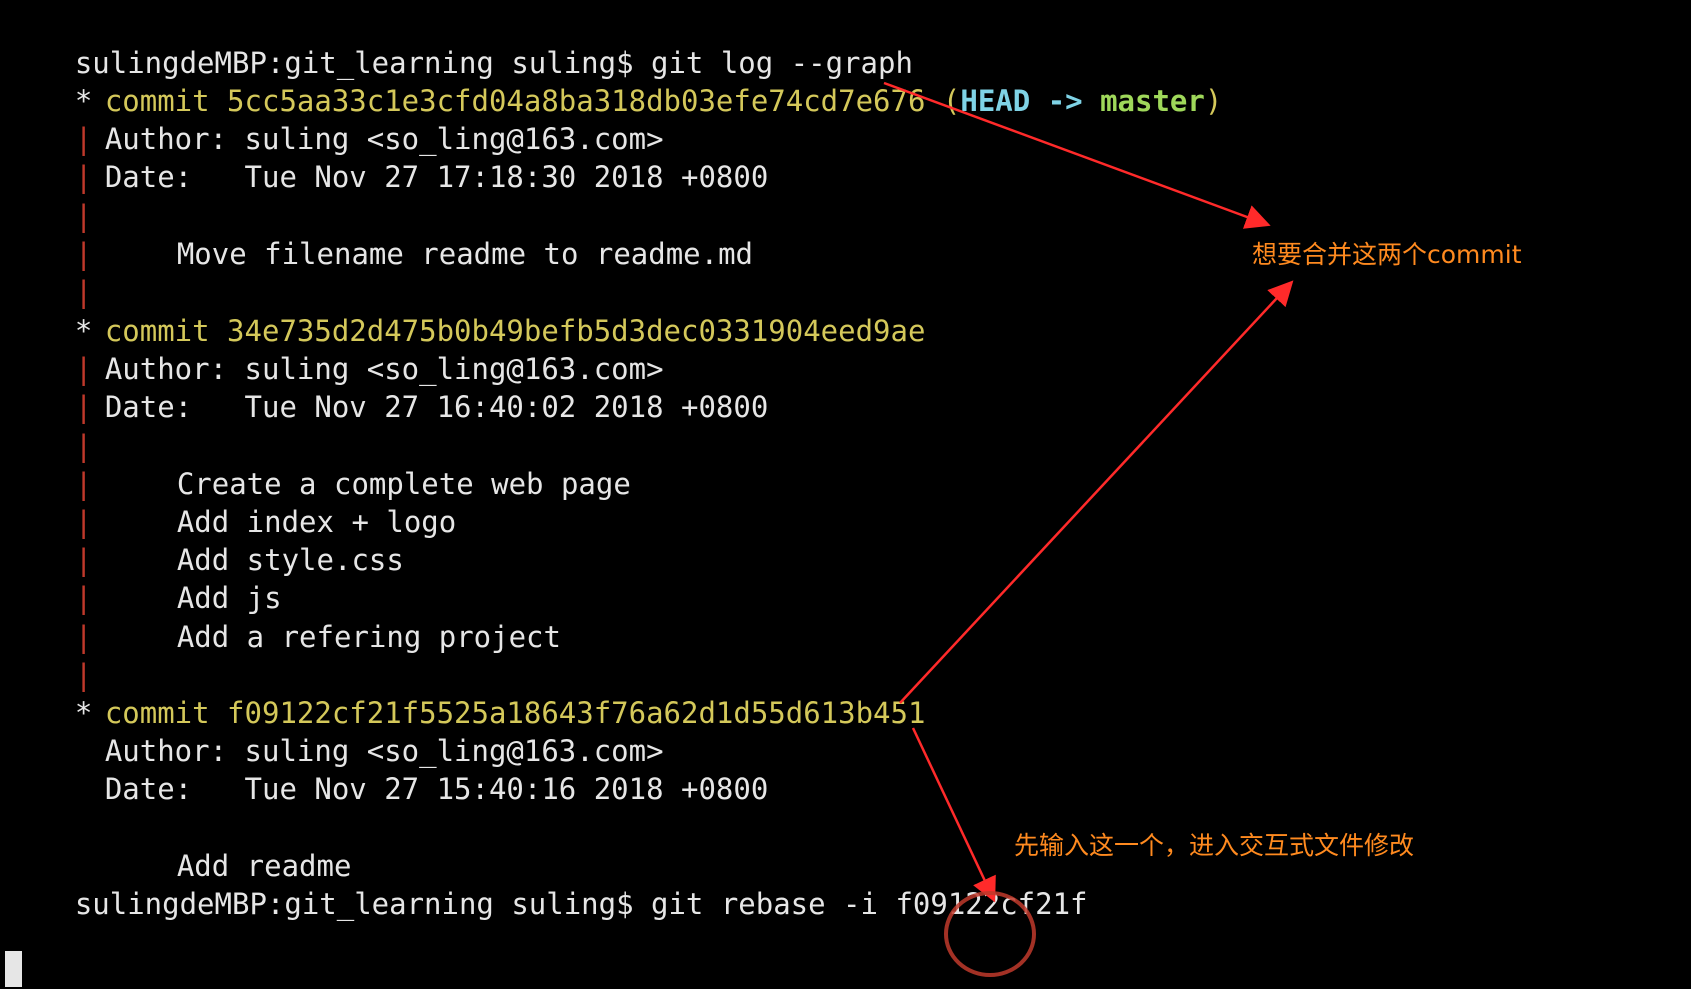  Describe the element at coordinates (1387, 254) in the screenshot. I see `merge-annotation-text: 想要合并这两个commit` at that location.